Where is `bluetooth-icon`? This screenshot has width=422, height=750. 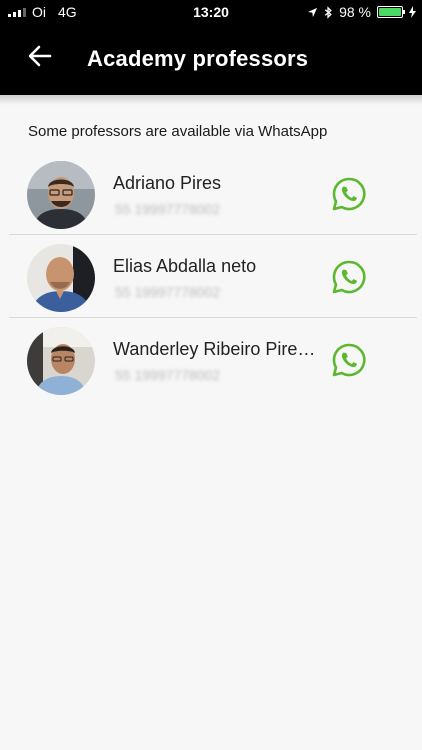 bluetooth-icon is located at coordinates (328, 12).